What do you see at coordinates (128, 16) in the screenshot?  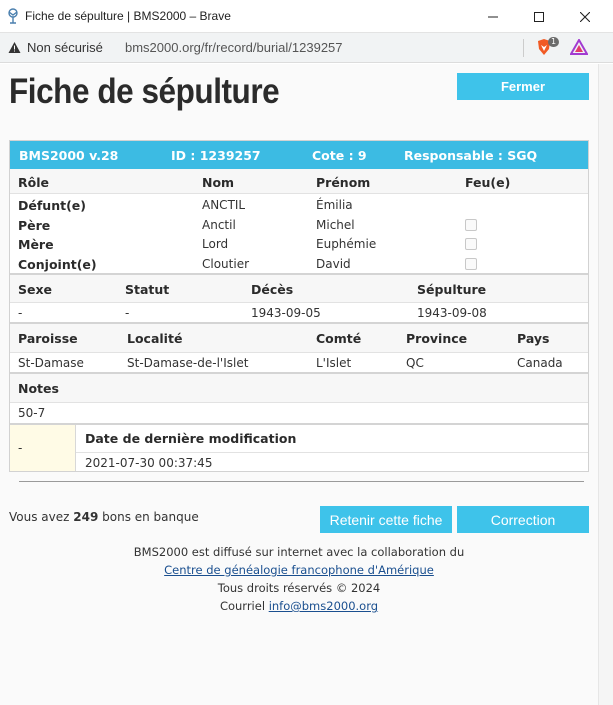 I see `window-title: Fiche de sépulture | BMS2000 – Brave` at bounding box center [128, 16].